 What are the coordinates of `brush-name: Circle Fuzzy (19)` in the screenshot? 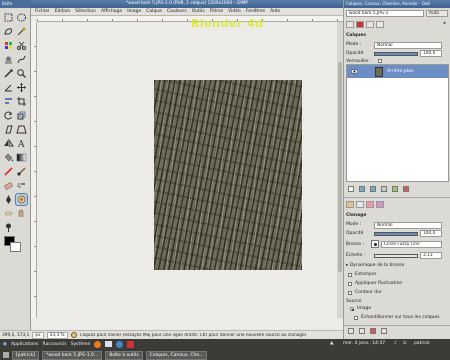 It's located at (411, 244).